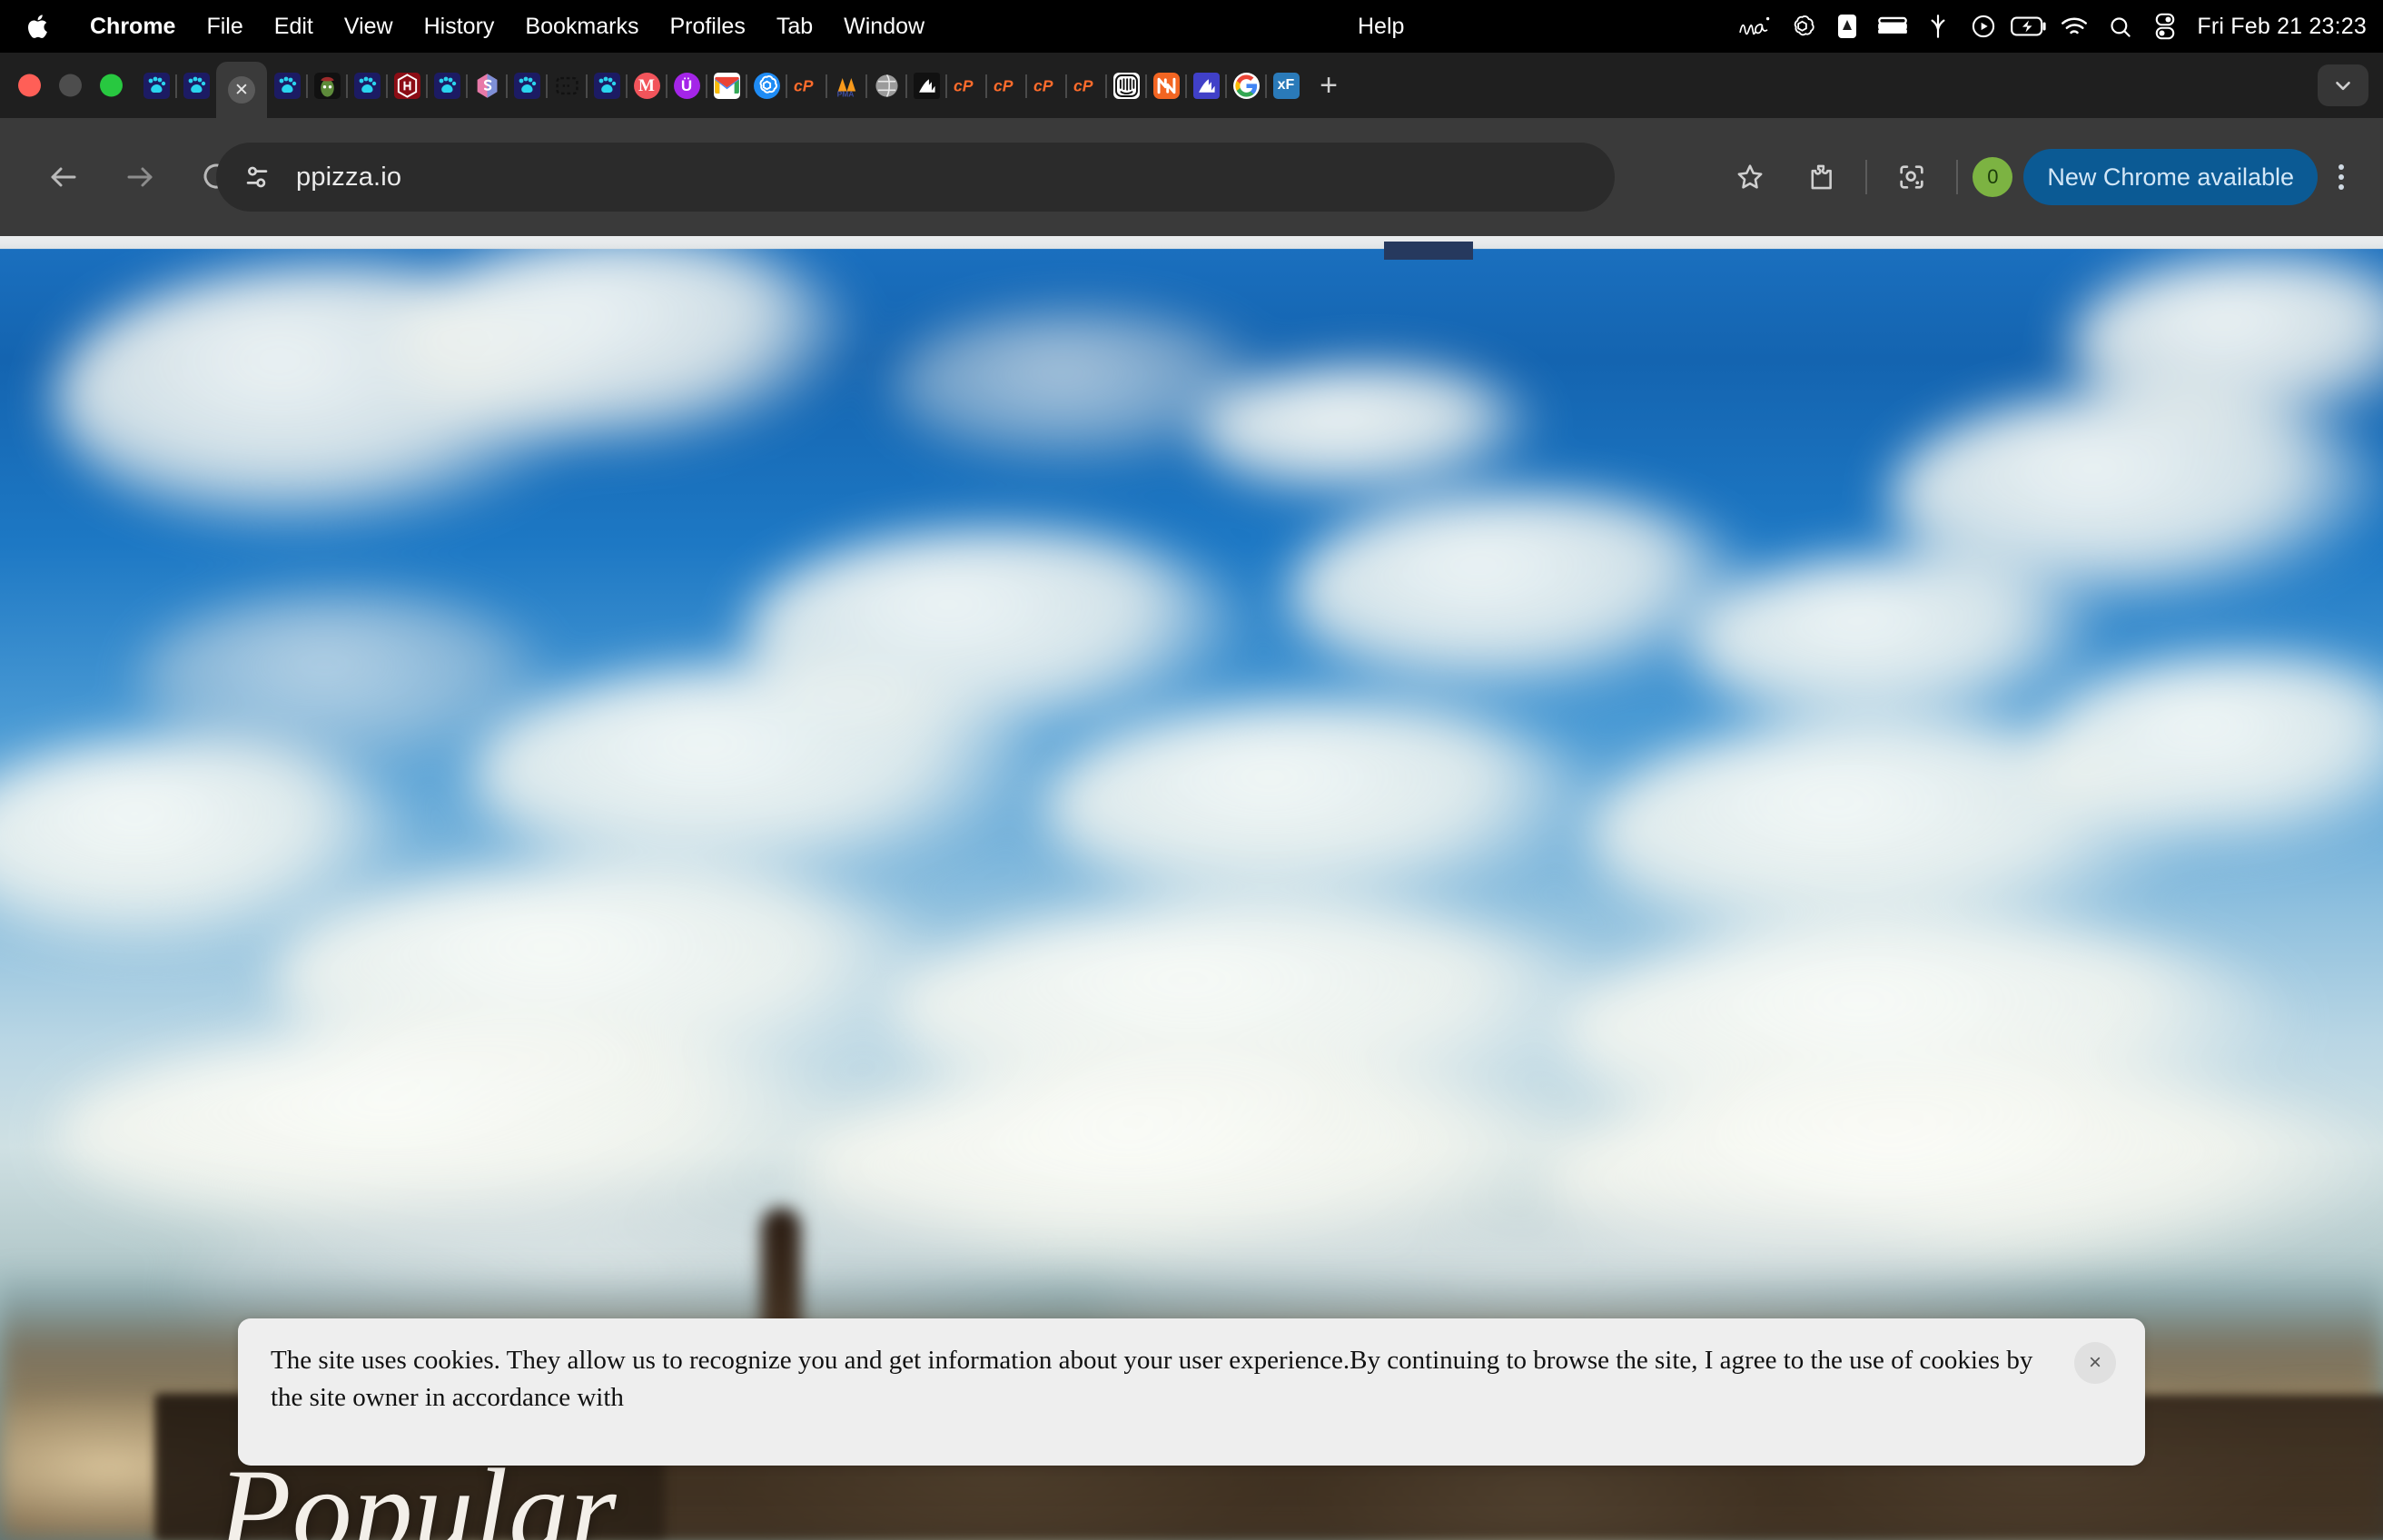  What do you see at coordinates (1750, 177) in the screenshot?
I see `star-icon` at bounding box center [1750, 177].